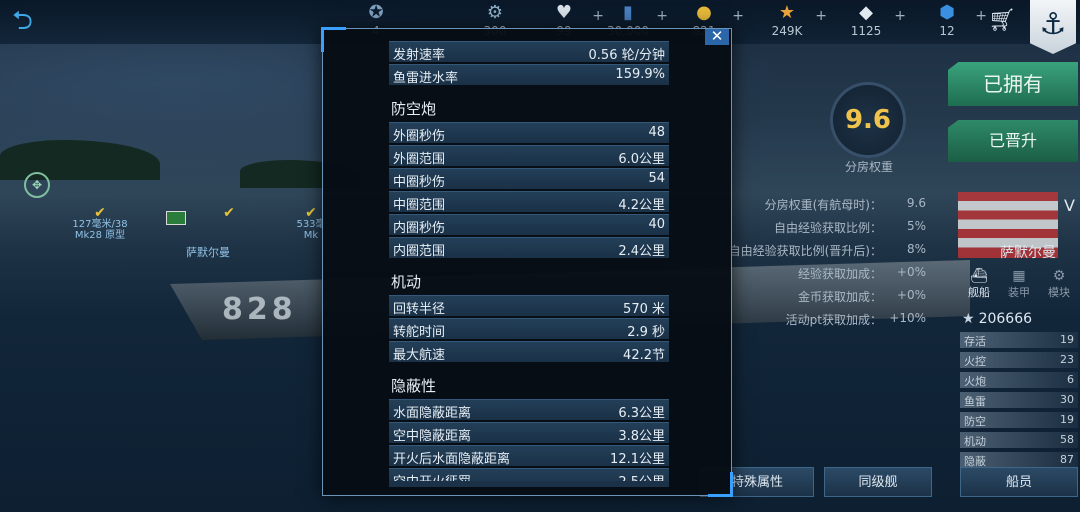 This screenshot has width=1080, height=512. What do you see at coordinates (1019, 276) in the screenshot?
I see `armor-tab-icon: ▦` at bounding box center [1019, 276].